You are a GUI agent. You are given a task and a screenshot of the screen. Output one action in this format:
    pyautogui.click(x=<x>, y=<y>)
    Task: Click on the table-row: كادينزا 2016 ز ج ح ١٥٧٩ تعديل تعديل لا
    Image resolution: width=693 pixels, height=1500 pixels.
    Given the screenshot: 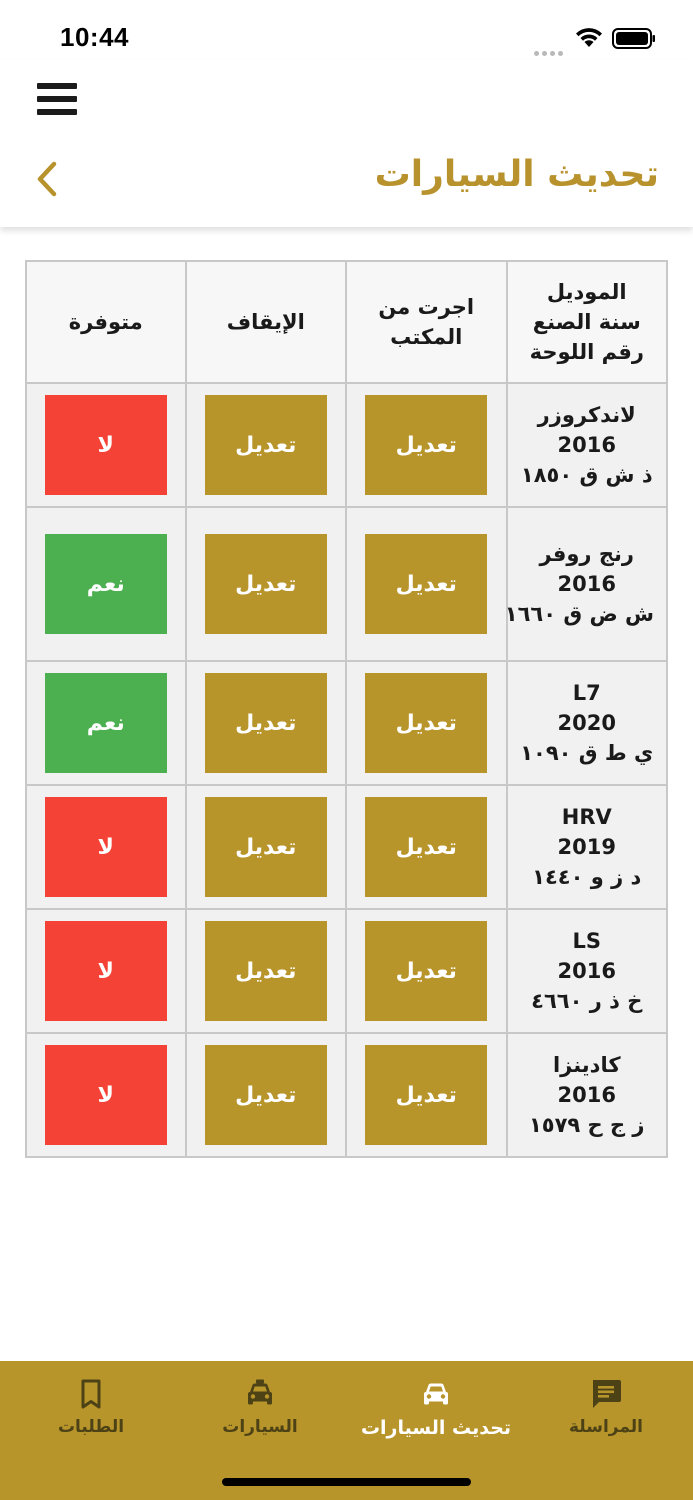 What is the action you would take?
    pyautogui.click(x=346, y=1095)
    